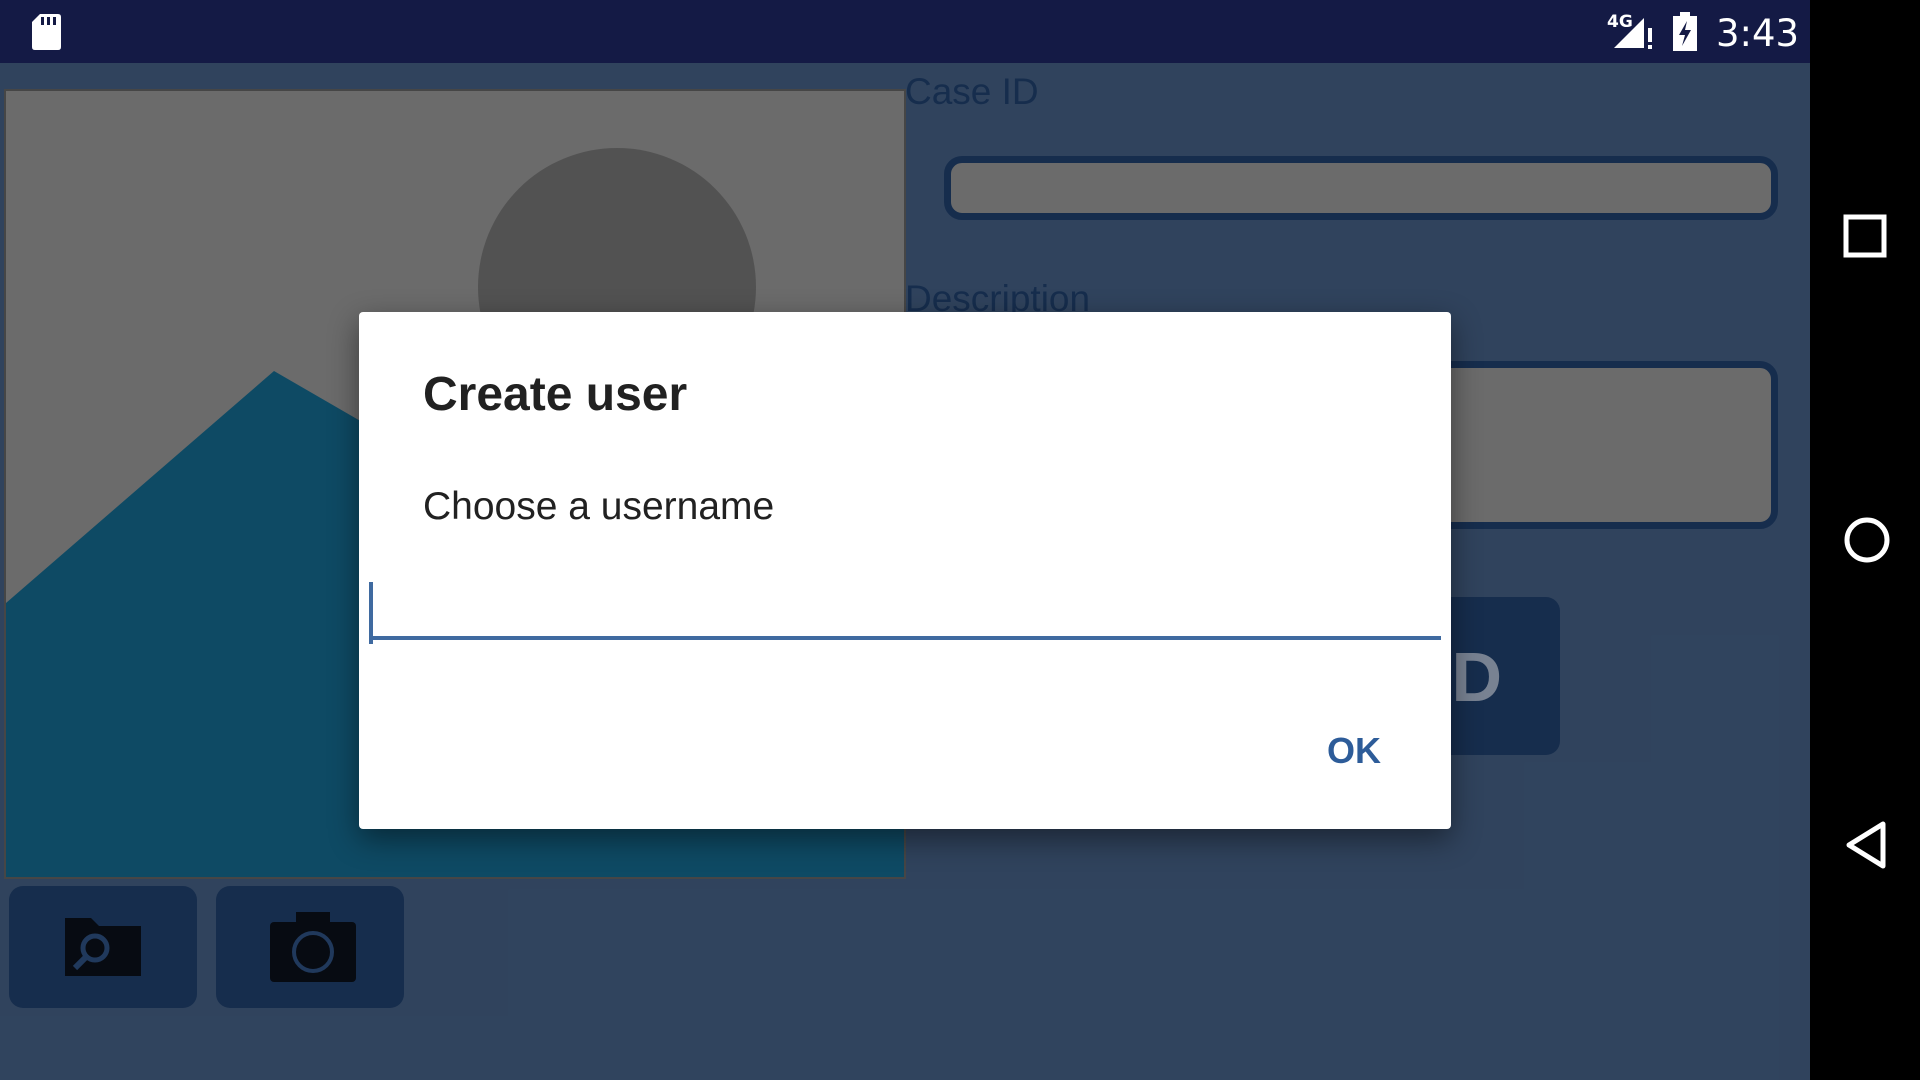 The width and height of the screenshot is (1920, 1080). What do you see at coordinates (905, 31) in the screenshot?
I see `status-bar: 4G 3:43` at bounding box center [905, 31].